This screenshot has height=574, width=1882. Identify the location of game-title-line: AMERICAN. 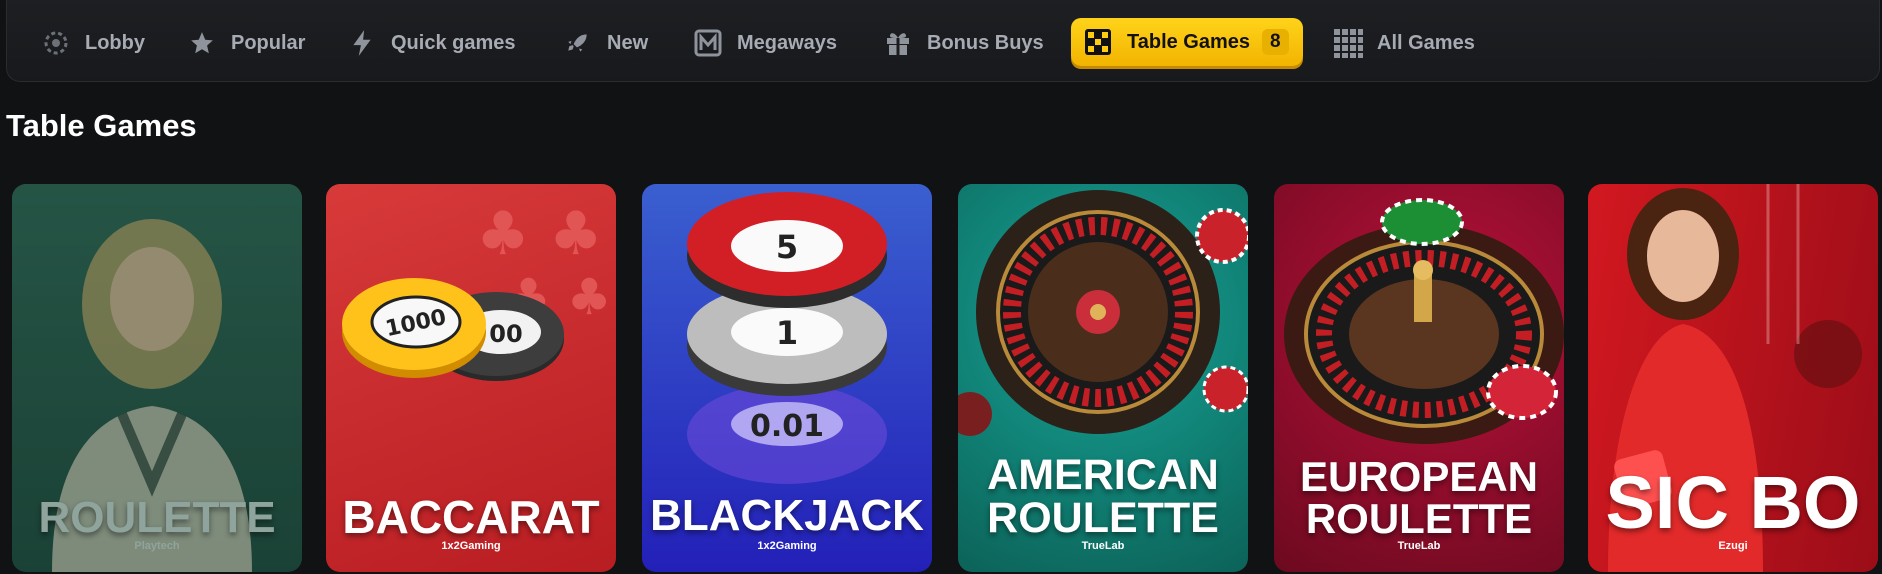
(1103, 475).